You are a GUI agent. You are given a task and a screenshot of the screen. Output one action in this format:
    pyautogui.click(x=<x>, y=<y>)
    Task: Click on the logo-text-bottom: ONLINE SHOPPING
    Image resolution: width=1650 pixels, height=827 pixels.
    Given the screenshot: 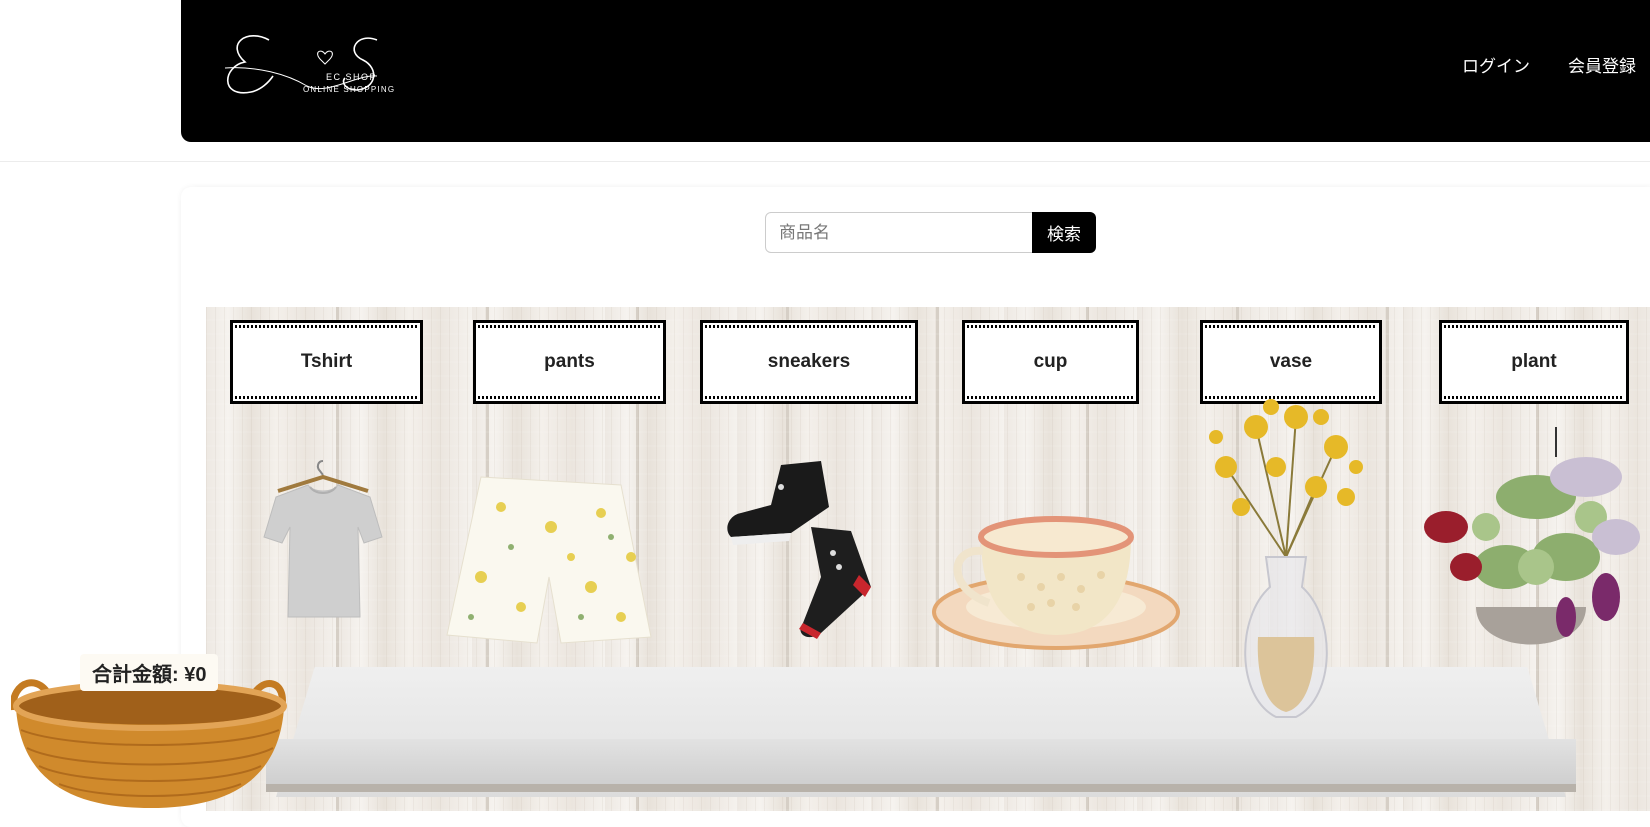 What is the action you would take?
    pyautogui.click(x=349, y=89)
    